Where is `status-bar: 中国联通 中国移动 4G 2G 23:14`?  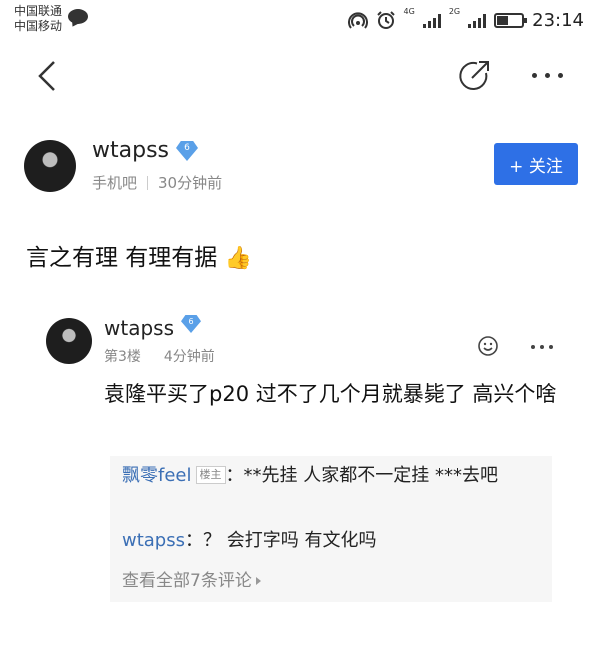 status-bar: 中国联通 中国移动 4G 2G 23:14 is located at coordinates (300, 20).